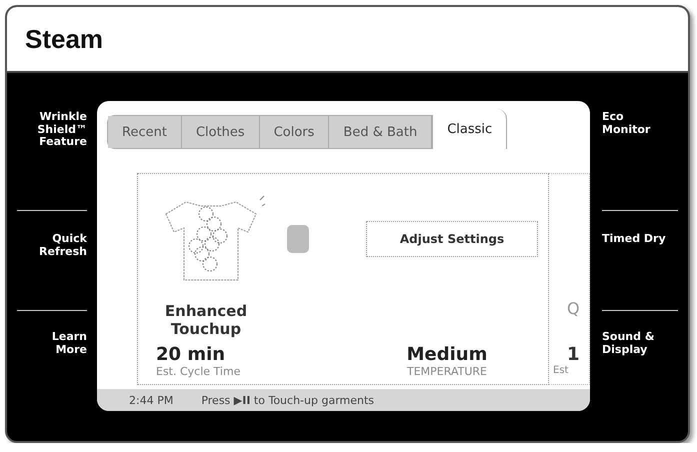  I want to click on cycle-name: Enhanced Touchup, so click(206, 320).